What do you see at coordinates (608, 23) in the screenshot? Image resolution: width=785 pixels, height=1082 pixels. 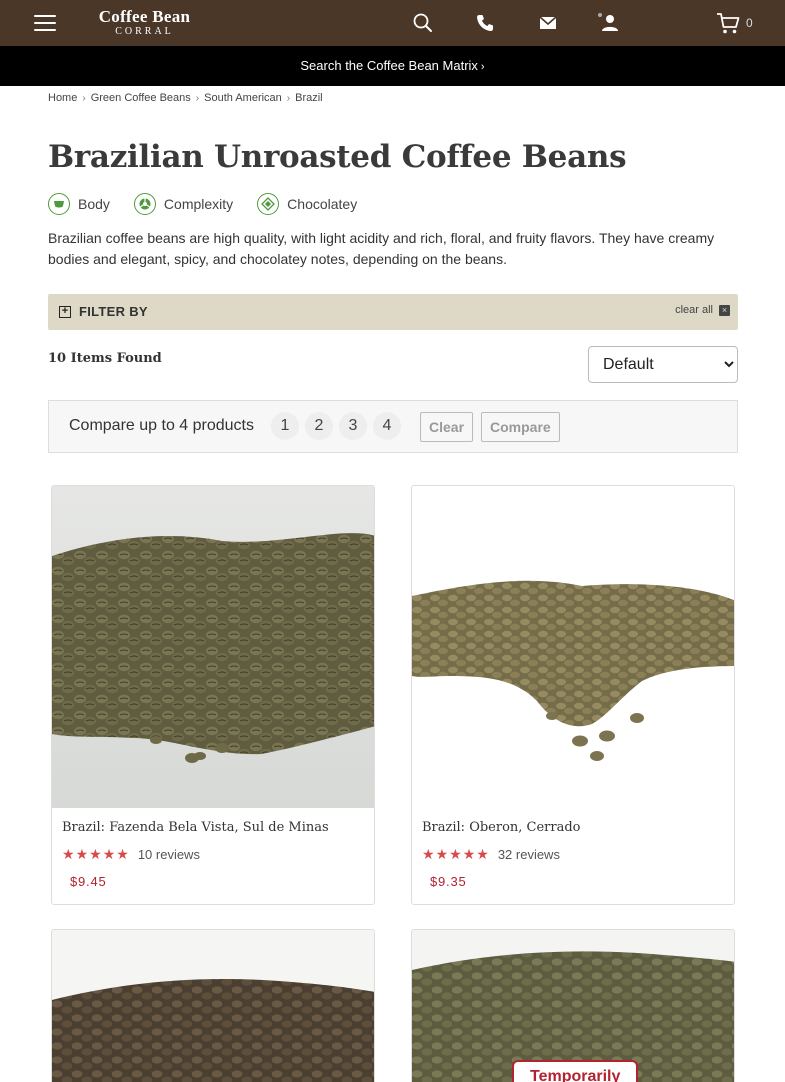 I see `account-icon` at bounding box center [608, 23].